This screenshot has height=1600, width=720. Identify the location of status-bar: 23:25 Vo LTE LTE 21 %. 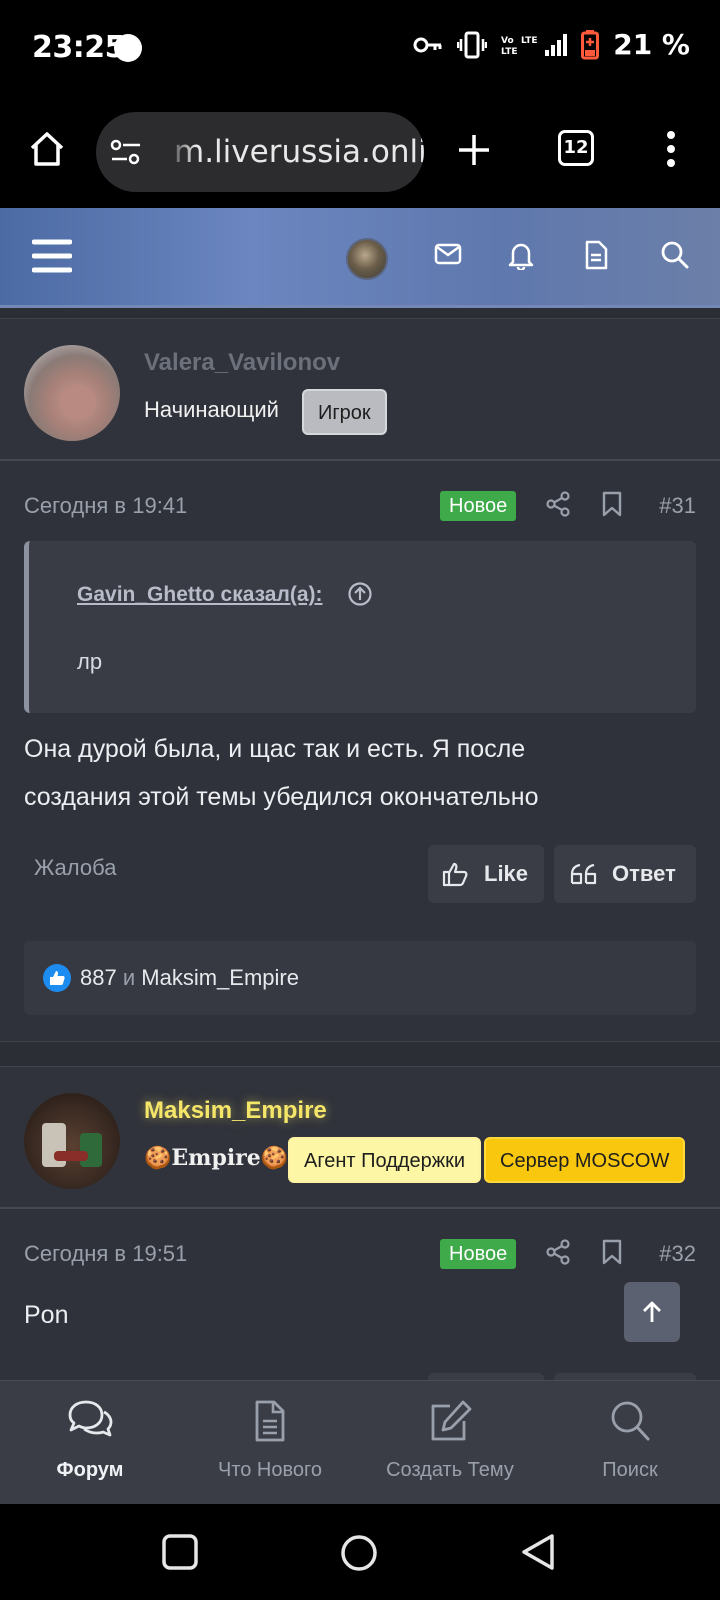
(360, 49).